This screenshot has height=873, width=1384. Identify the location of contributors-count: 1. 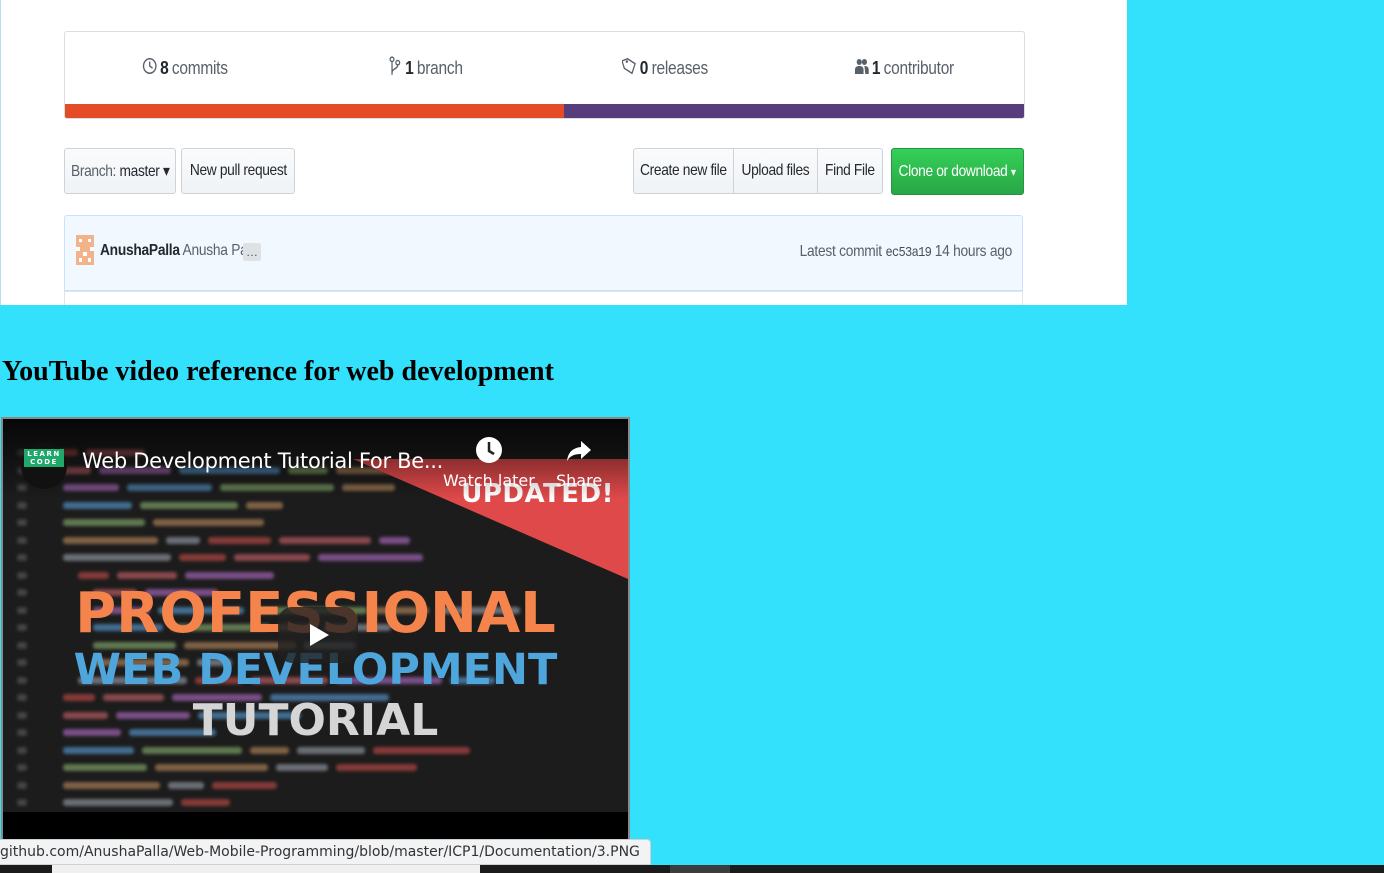
(876, 67).